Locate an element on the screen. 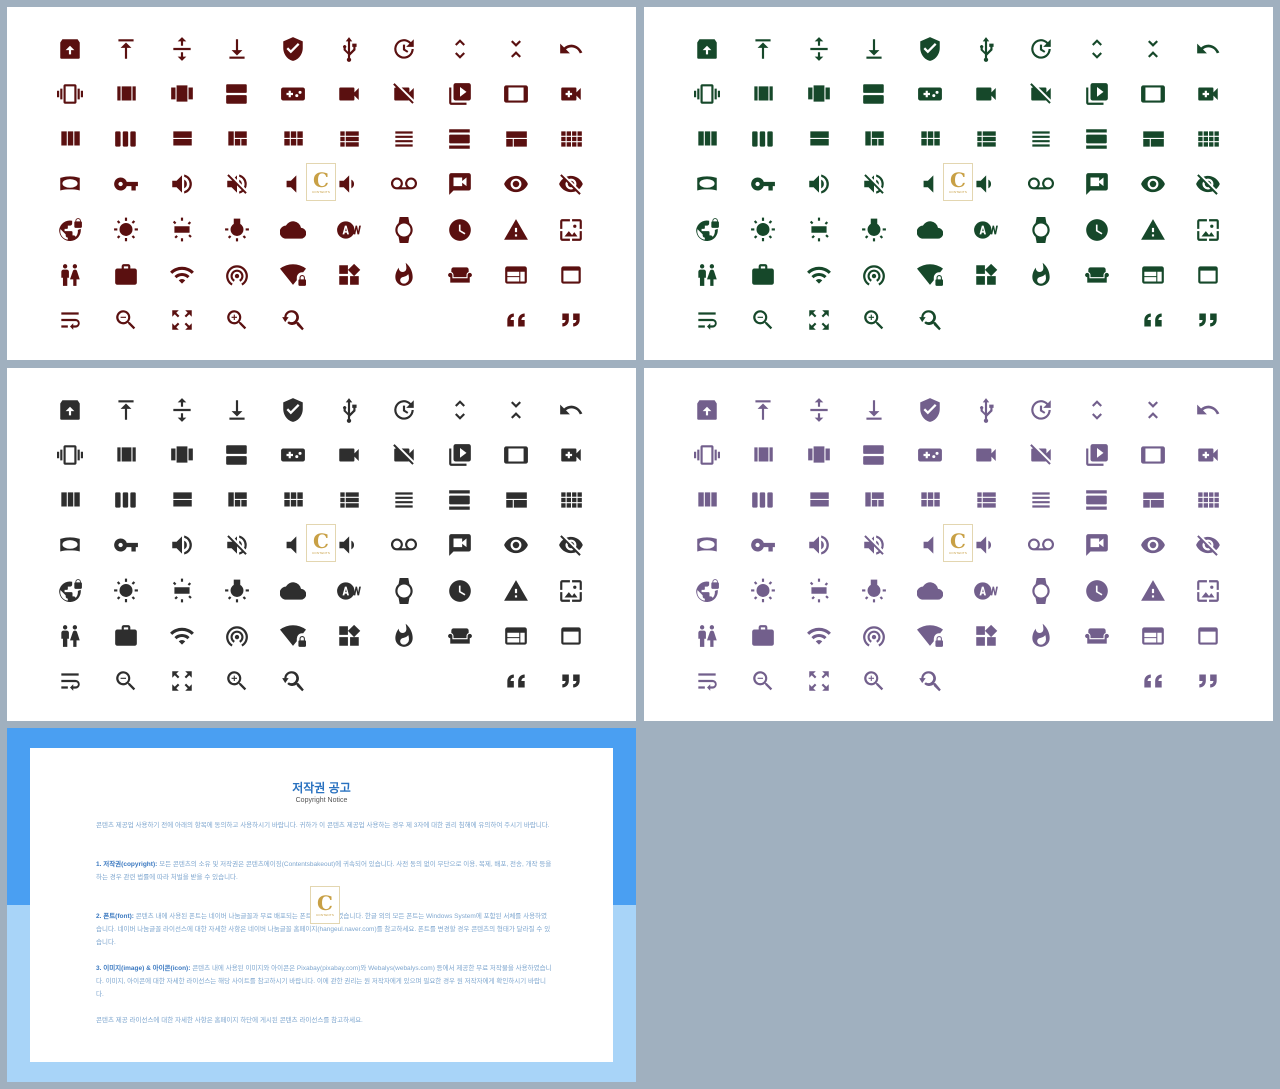  visibility-off-icon is located at coordinates (1208, 545).